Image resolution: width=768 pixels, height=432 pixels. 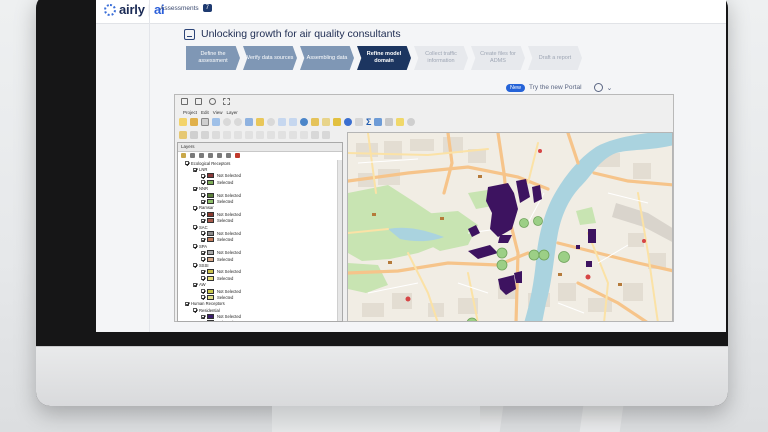 What do you see at coordinates (304, 121) in the screenshot?
I see `refresh-icon` at bounding box center [304, 121].